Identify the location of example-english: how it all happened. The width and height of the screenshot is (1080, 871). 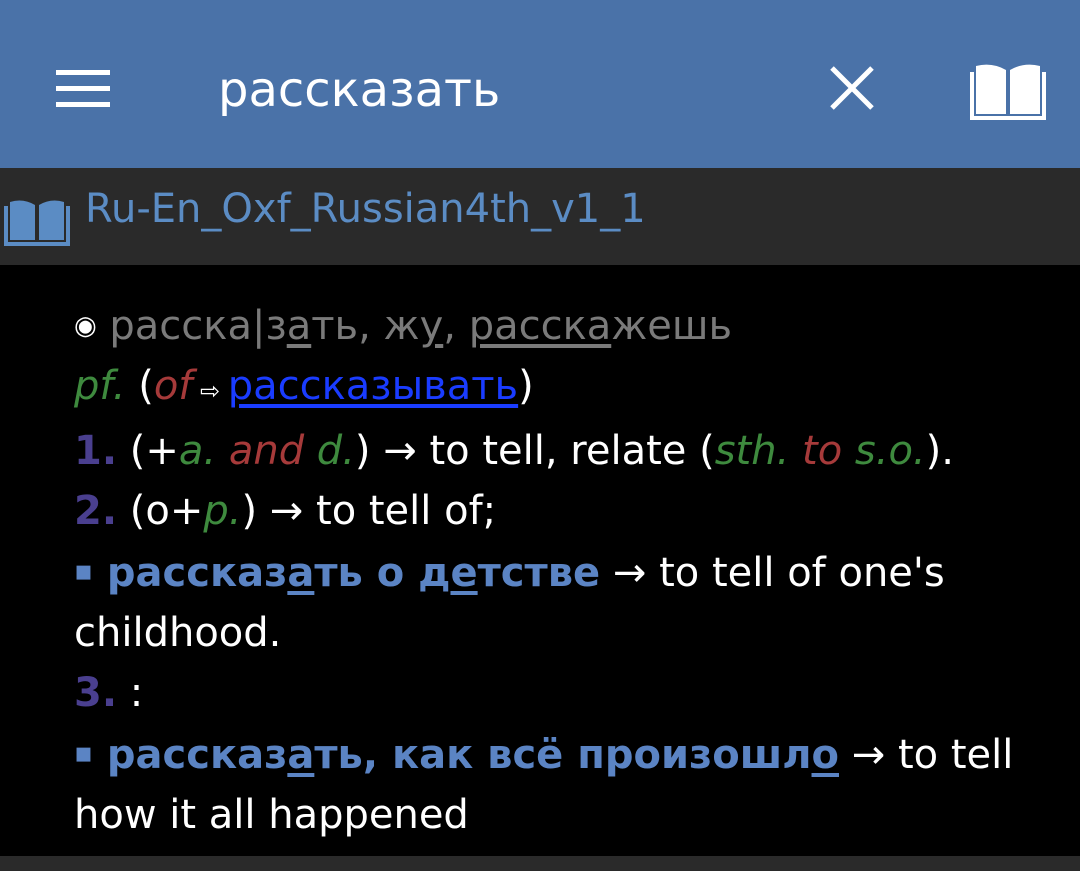
(271, 815).